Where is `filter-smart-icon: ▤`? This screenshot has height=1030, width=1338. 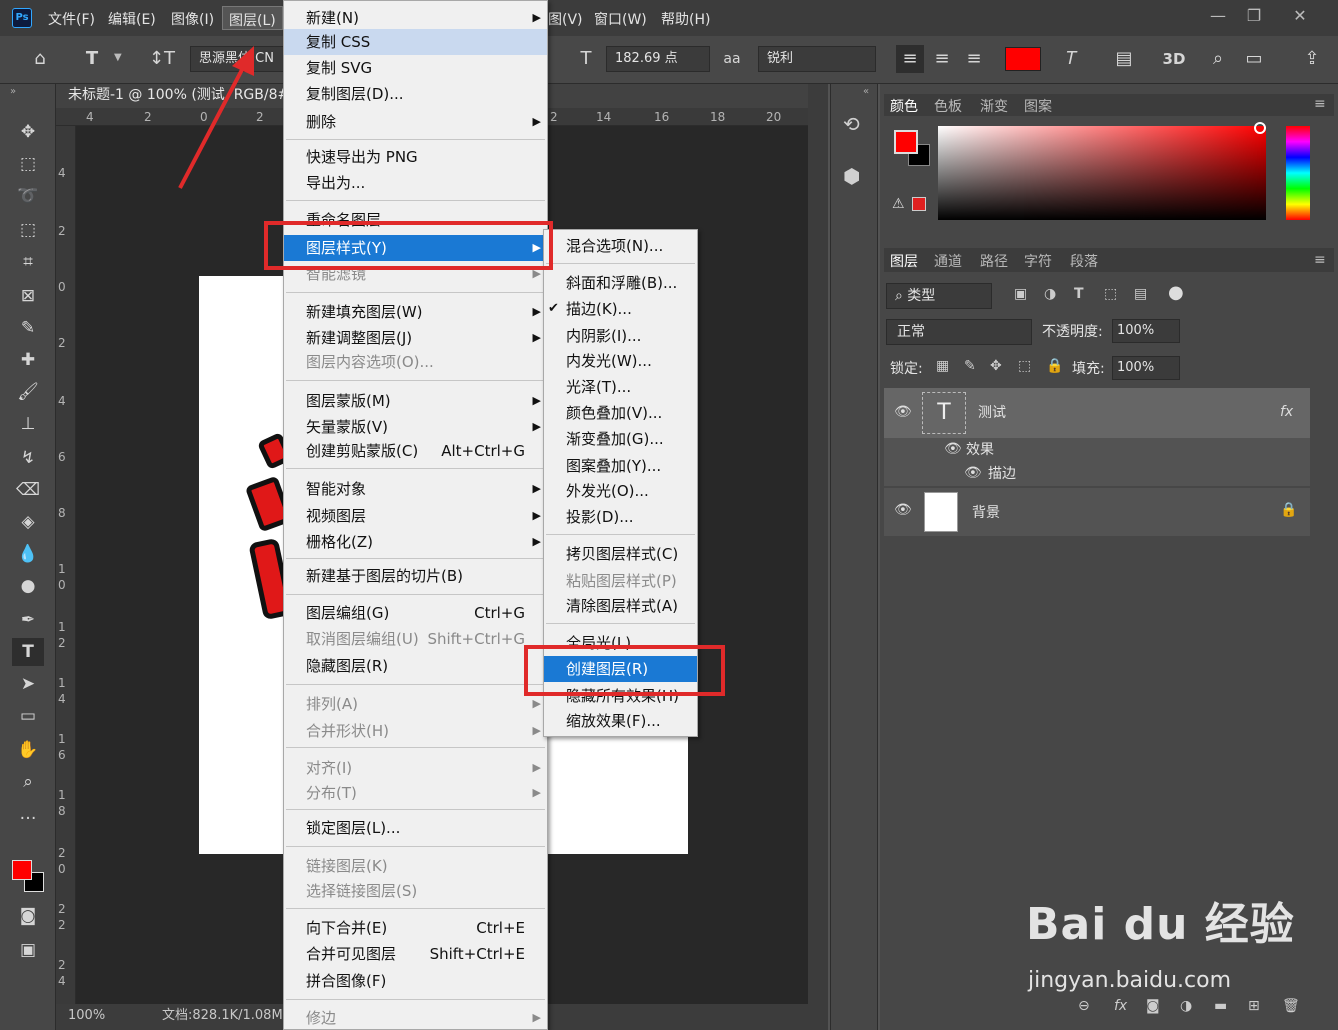 filter-smart-icon: ▤ is located at coordinates (1140, 294).